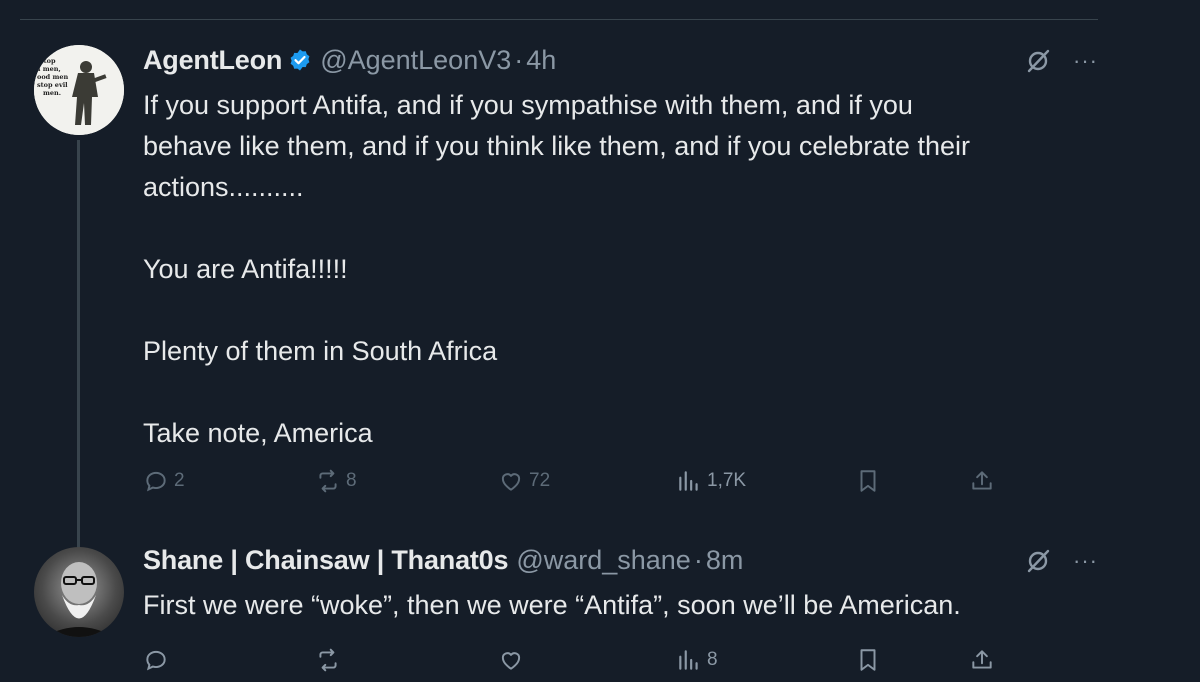 The image size is (1200, 682). What do you see at coordinates (258, 433) in the screenshot?
I see `tweet-line: Take note, America` at bounding box center [258, 433].